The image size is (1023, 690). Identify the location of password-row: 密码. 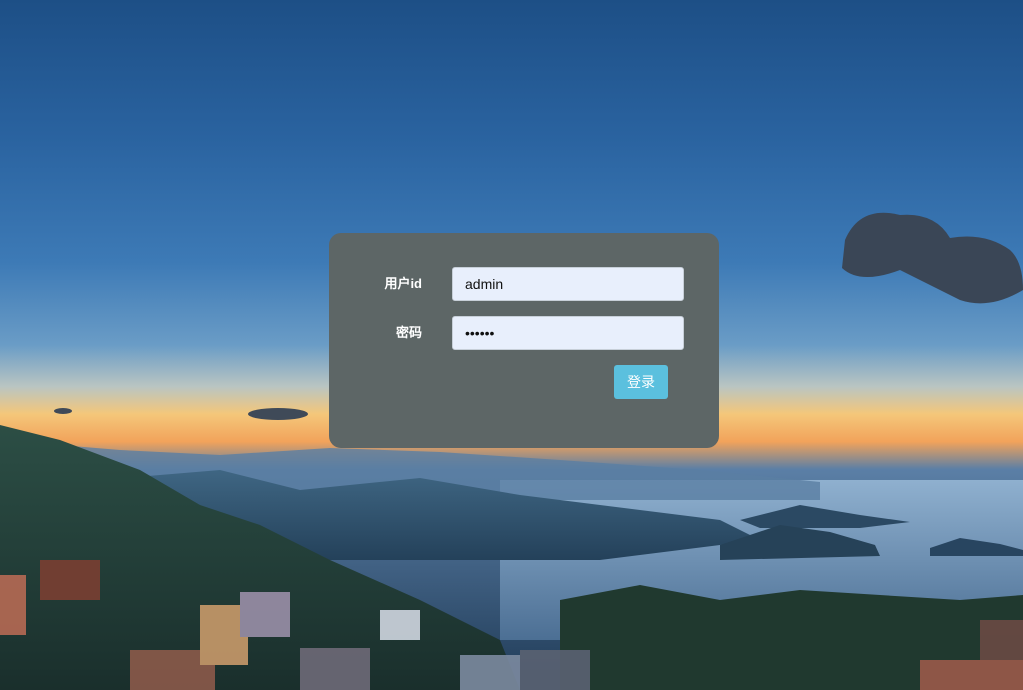
(524, 333).